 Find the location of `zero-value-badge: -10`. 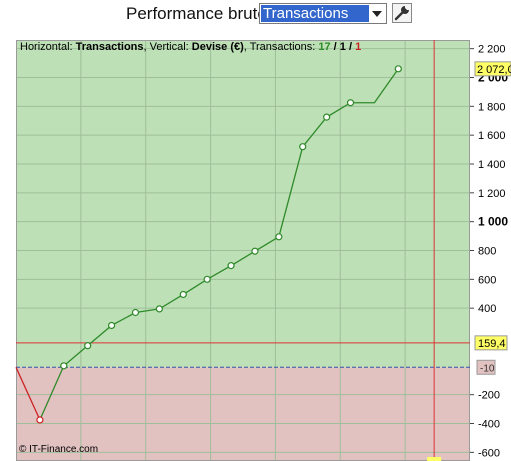

zero-value-badge: -10 is located at coordinates (486, 367).